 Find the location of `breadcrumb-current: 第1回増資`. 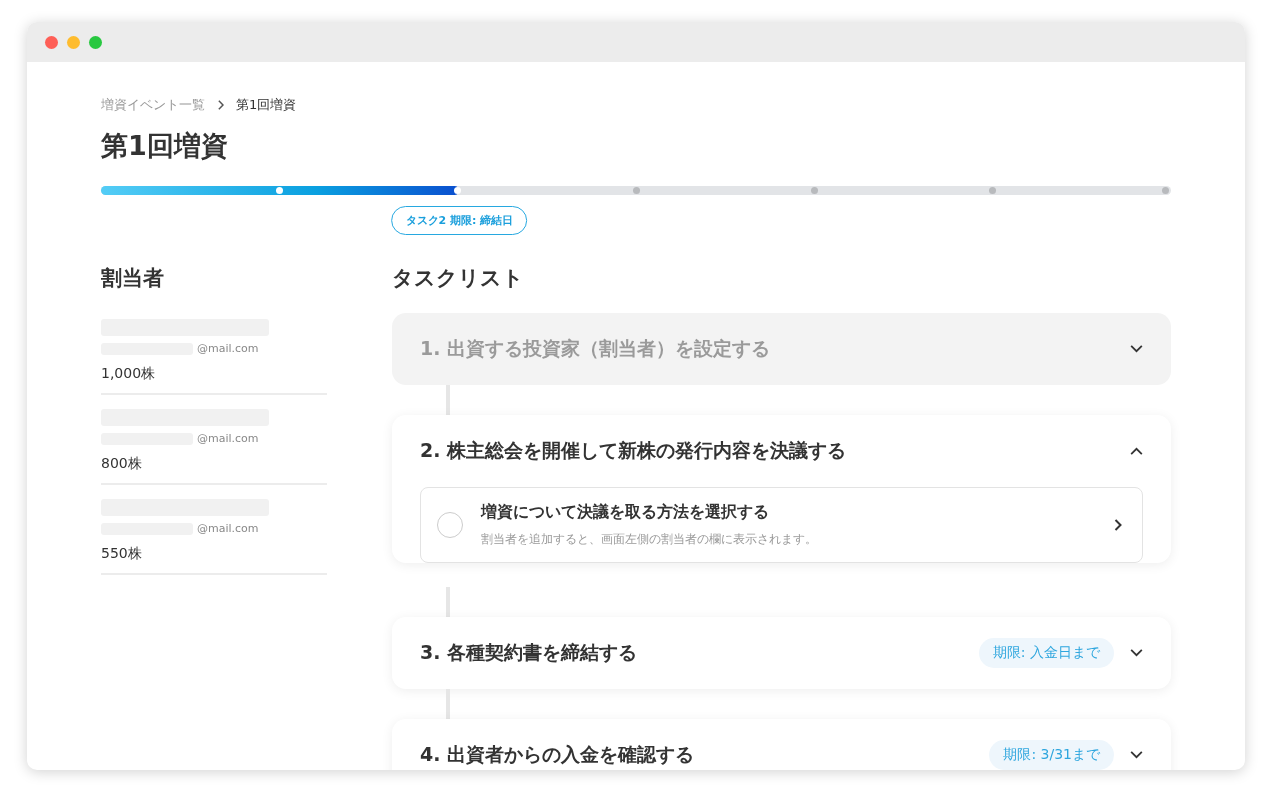

breadcrumb-current: 第1回増資 is located at coordinates (266, 105).